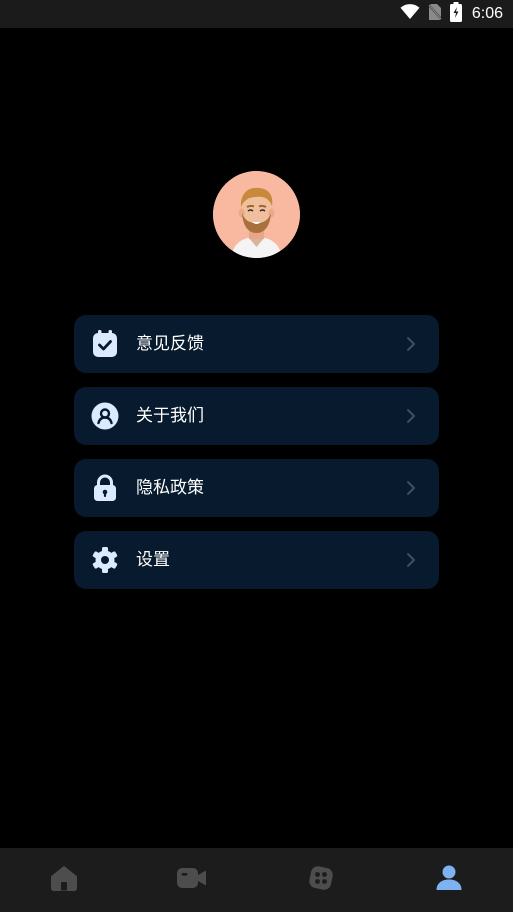  Describe the element at coordinates (105, 344) in the screenshot. I see `feedback-icon` at that location.